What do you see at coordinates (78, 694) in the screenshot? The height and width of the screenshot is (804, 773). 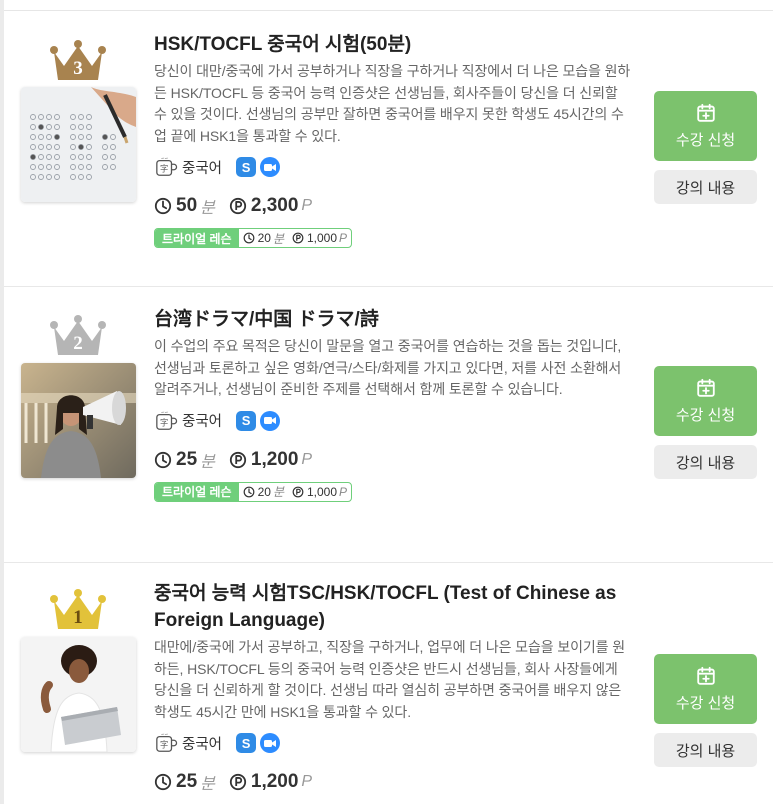 I see `laptop-photo` at bounding box center [78, 694].